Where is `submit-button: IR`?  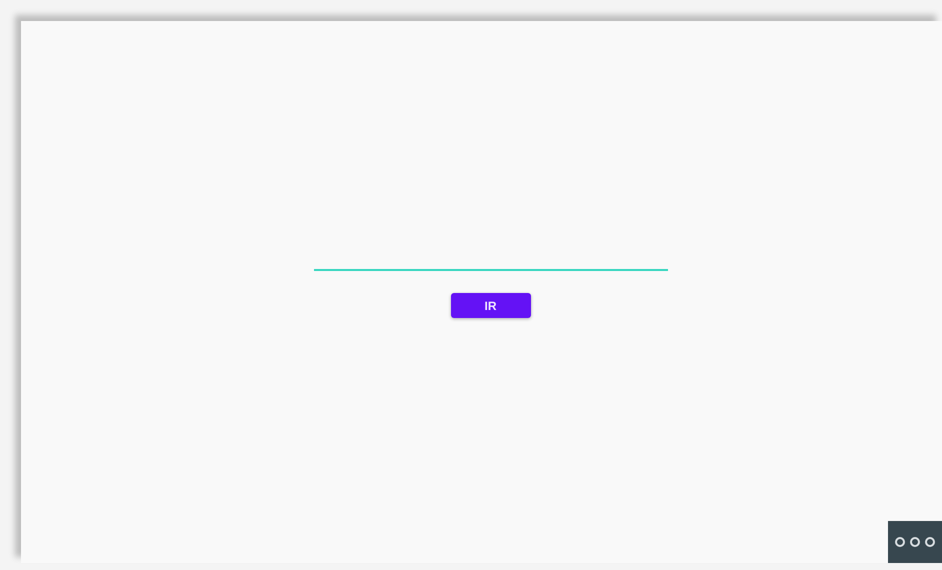 submit-button: IR is located at coordinates (490, 305).